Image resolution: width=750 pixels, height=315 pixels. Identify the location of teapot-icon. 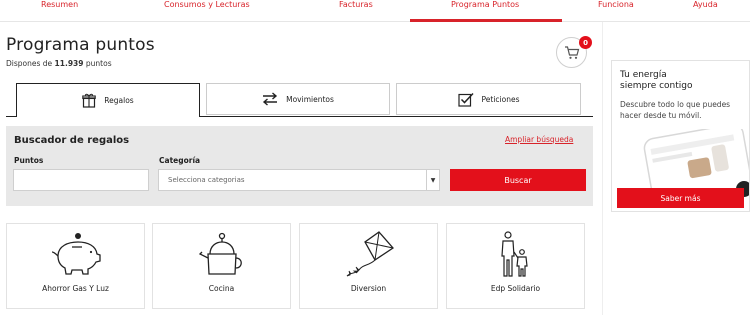
(220, 253).